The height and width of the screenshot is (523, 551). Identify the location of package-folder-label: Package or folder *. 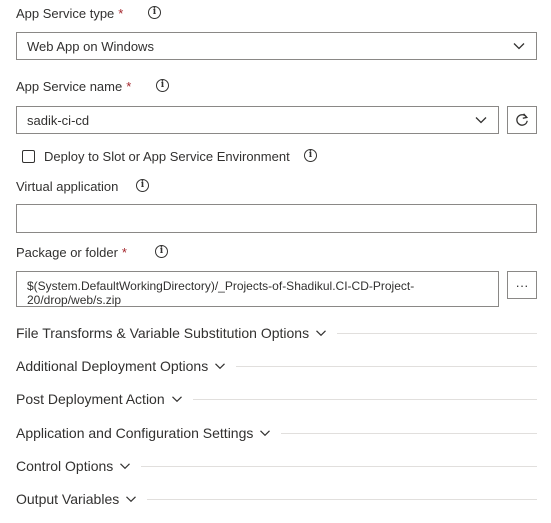
(71, 252).